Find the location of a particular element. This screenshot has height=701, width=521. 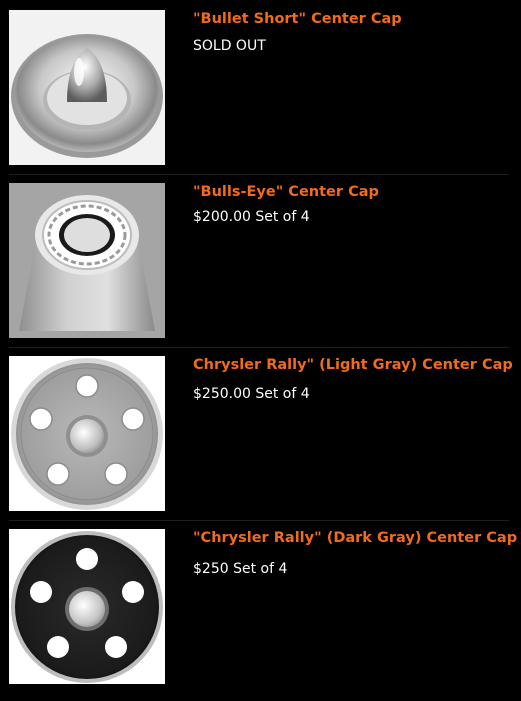

product-title-link: "Bulls-Eye" Center Cap is located at coordinates (286, 192).